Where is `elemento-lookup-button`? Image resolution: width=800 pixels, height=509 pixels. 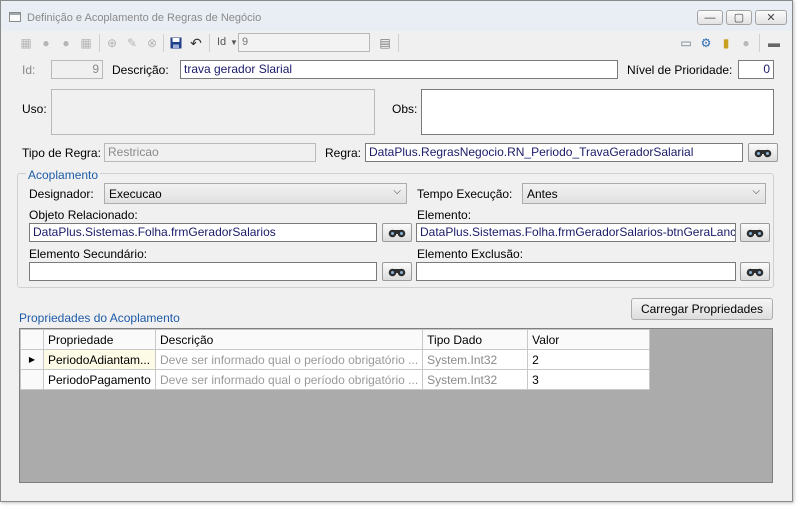 elemento-lookup-button is located at coordinates (755, 232).